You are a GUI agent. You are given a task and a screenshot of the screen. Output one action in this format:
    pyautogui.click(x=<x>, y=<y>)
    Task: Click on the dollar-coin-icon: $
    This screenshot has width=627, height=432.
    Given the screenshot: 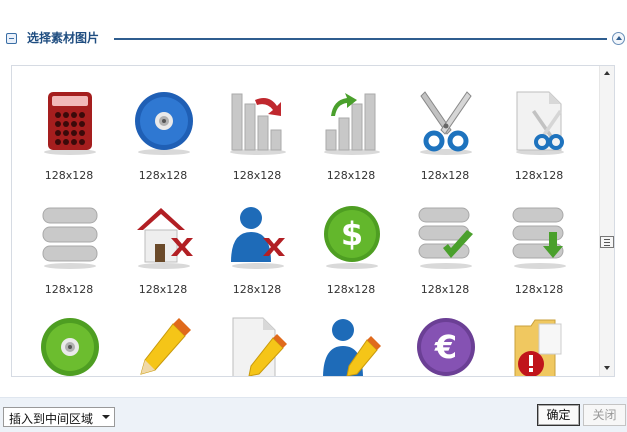 What is the action you would take?
    pyautogui.click(x=352, y=237)
    